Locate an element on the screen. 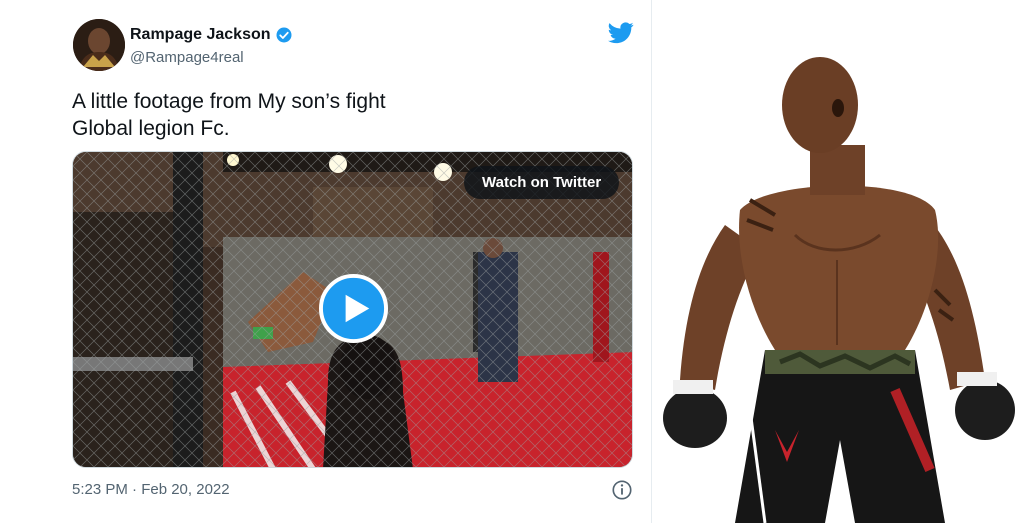 The width and height of the screenshot is (1024, 523). play-icon is located at coordinates (353, 308).